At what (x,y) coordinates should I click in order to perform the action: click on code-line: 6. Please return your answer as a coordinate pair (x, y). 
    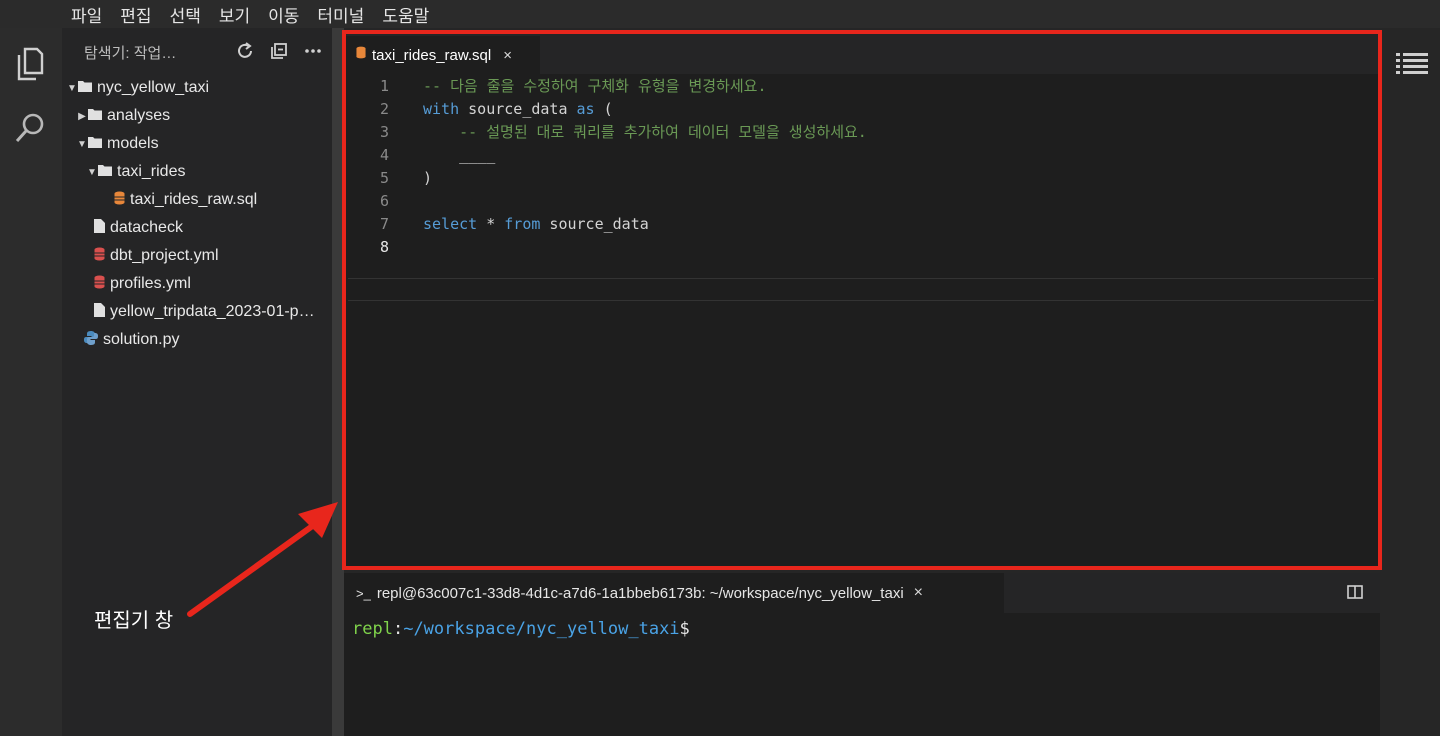
    Looking at the image, I should click on (859, 200).